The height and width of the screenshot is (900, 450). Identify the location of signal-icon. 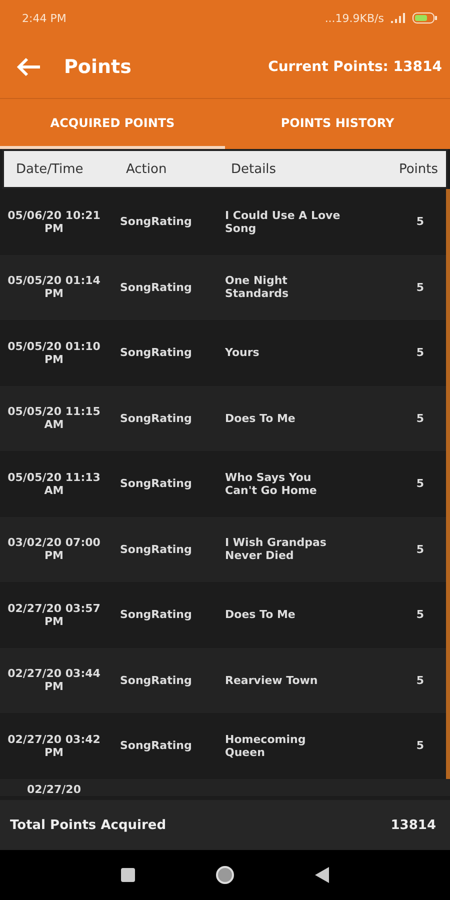
(398, 18).